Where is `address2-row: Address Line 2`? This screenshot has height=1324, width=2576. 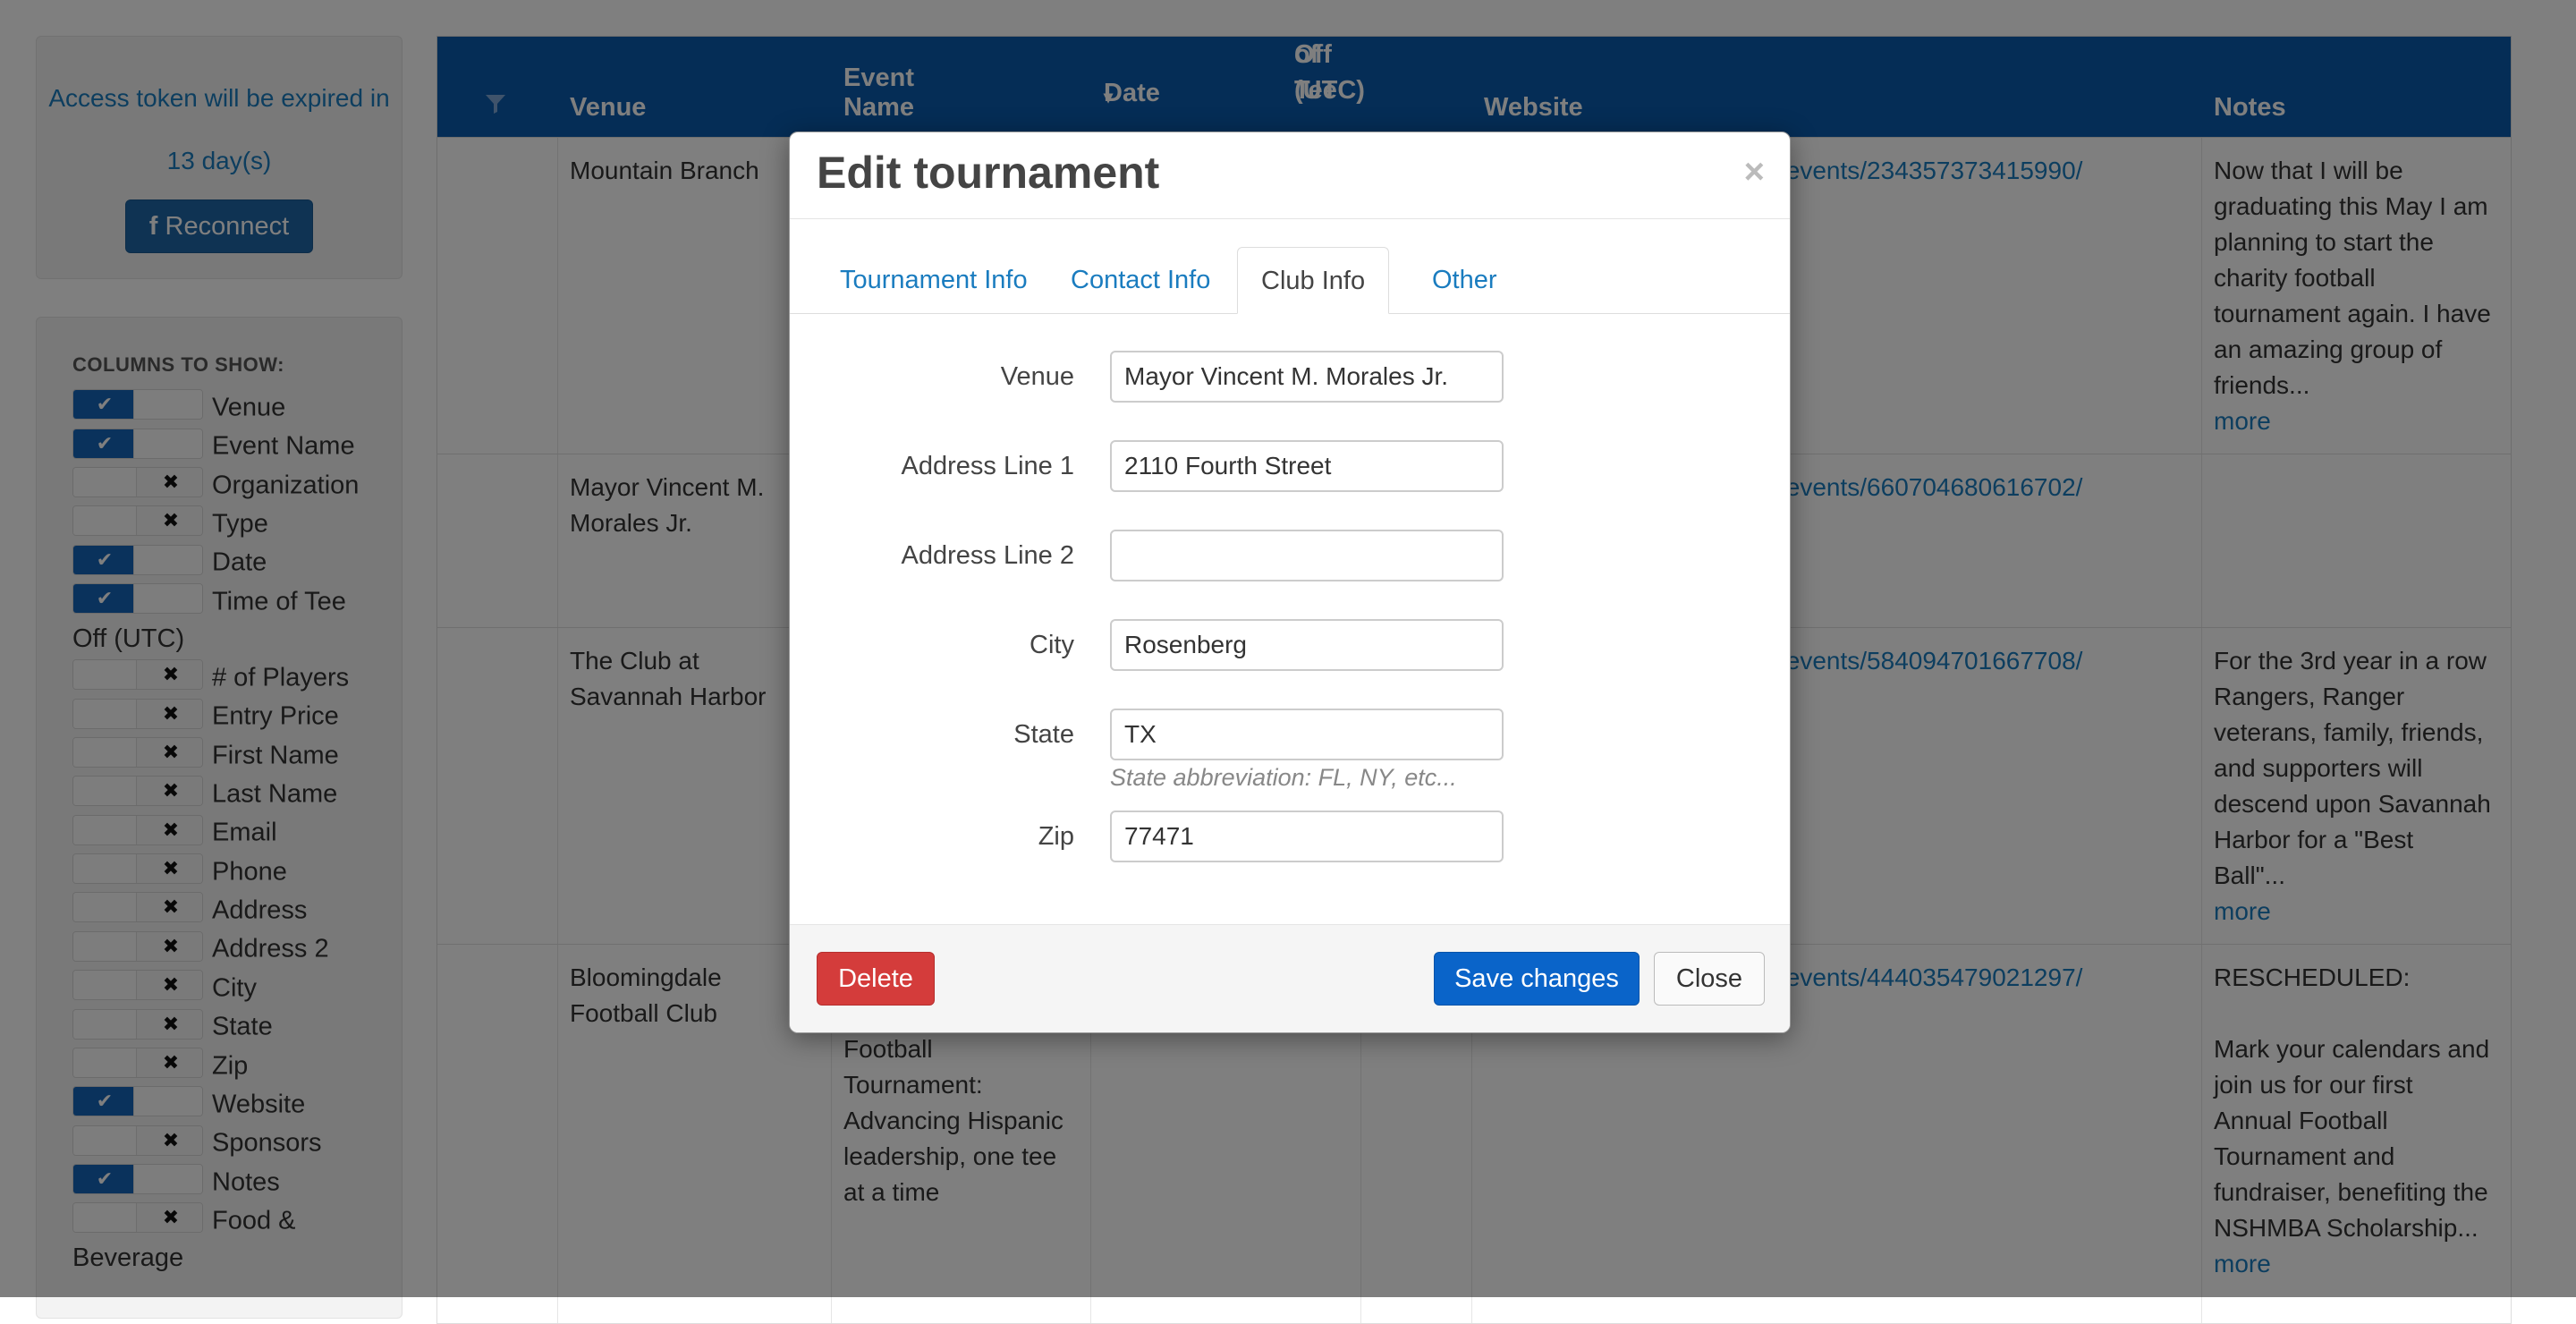 address2-row: Address Line 2 is located at coordinates (1290, 555).